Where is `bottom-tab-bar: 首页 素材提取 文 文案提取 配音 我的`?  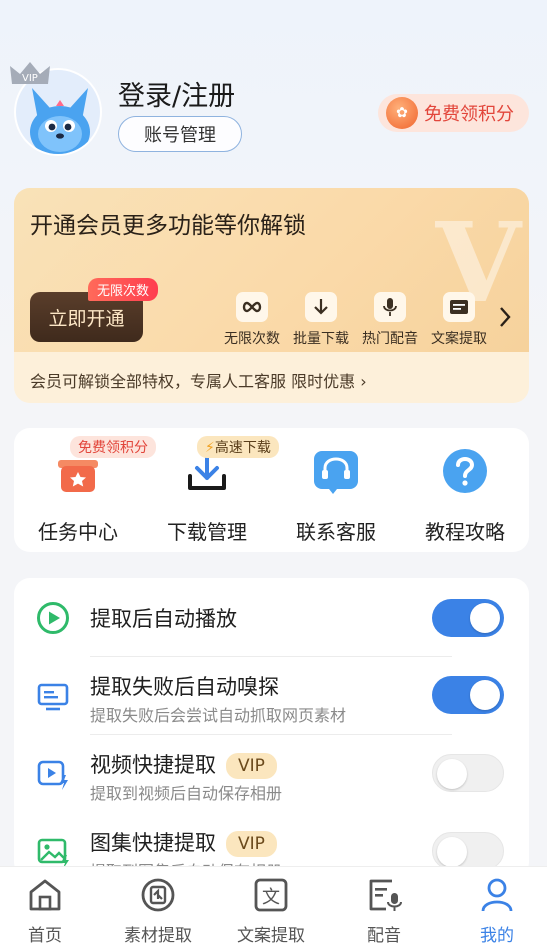
bottom-tab-bar: 首页 素材提取 文 文案提取 配音 我的 is located at coordinates (273, 908).